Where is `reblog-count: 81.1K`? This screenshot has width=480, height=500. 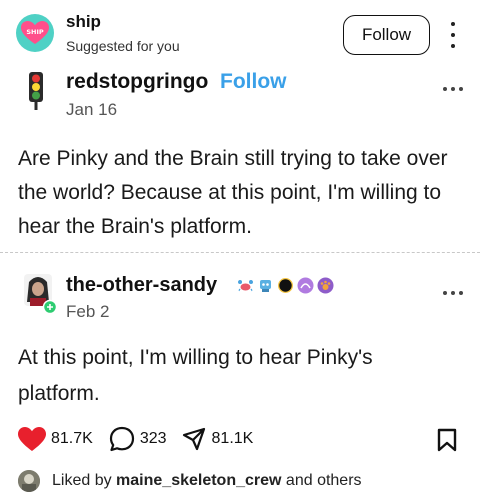 reblog-count: 81.1K is located at coordinates (232, 438).